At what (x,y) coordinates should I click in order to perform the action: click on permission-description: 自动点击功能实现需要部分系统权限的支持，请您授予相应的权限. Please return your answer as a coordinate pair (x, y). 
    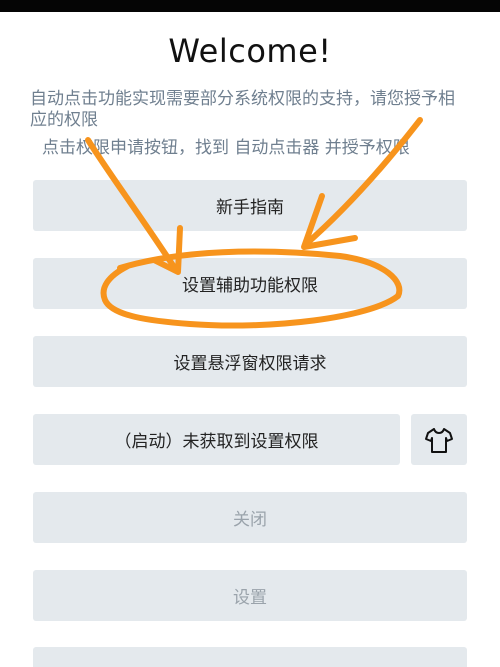
    Looking at the image, I should click on (242, 109).